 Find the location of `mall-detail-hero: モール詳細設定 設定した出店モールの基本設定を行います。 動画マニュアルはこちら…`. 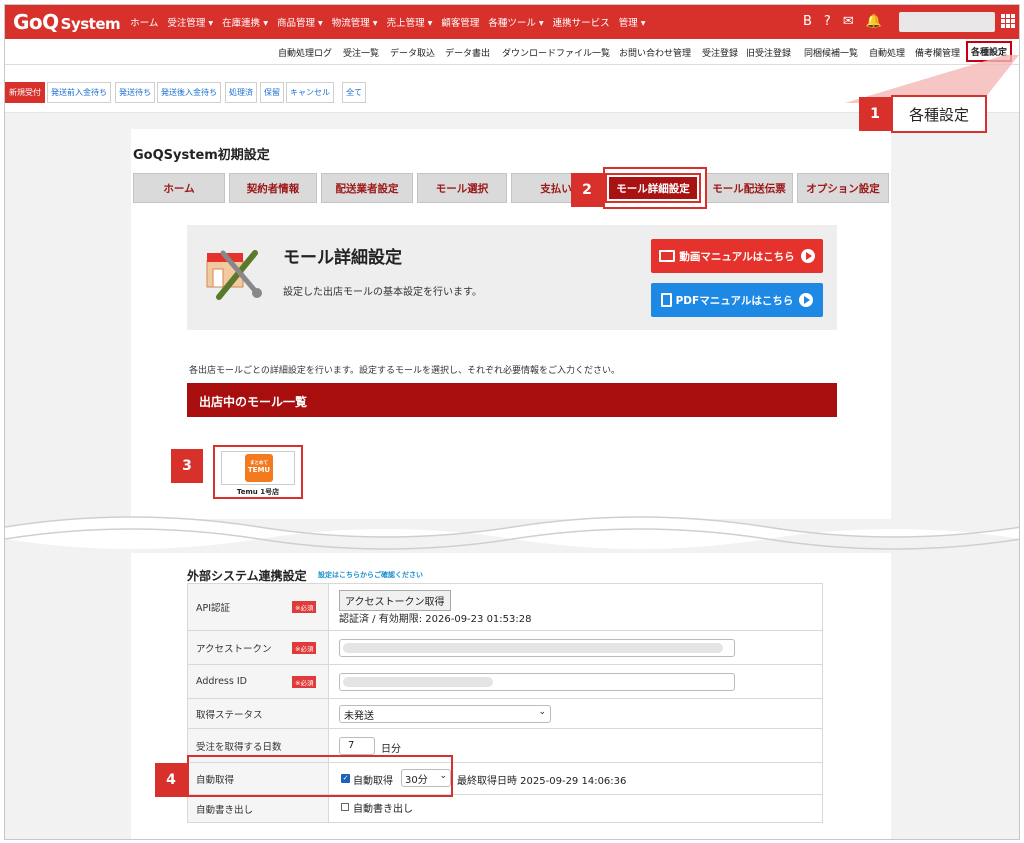

mall-detail-hero: モール詳細設定 設定した出店モールの基本設定を行います。 動画マニュアルはこちら… is located at coordinates (512, 277).